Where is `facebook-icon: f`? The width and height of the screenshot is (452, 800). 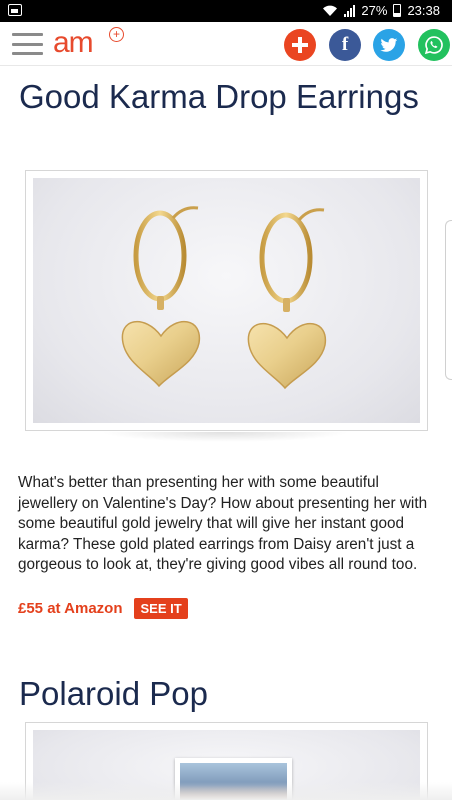
facebook-icon: f is located at coordinates (345, 44).